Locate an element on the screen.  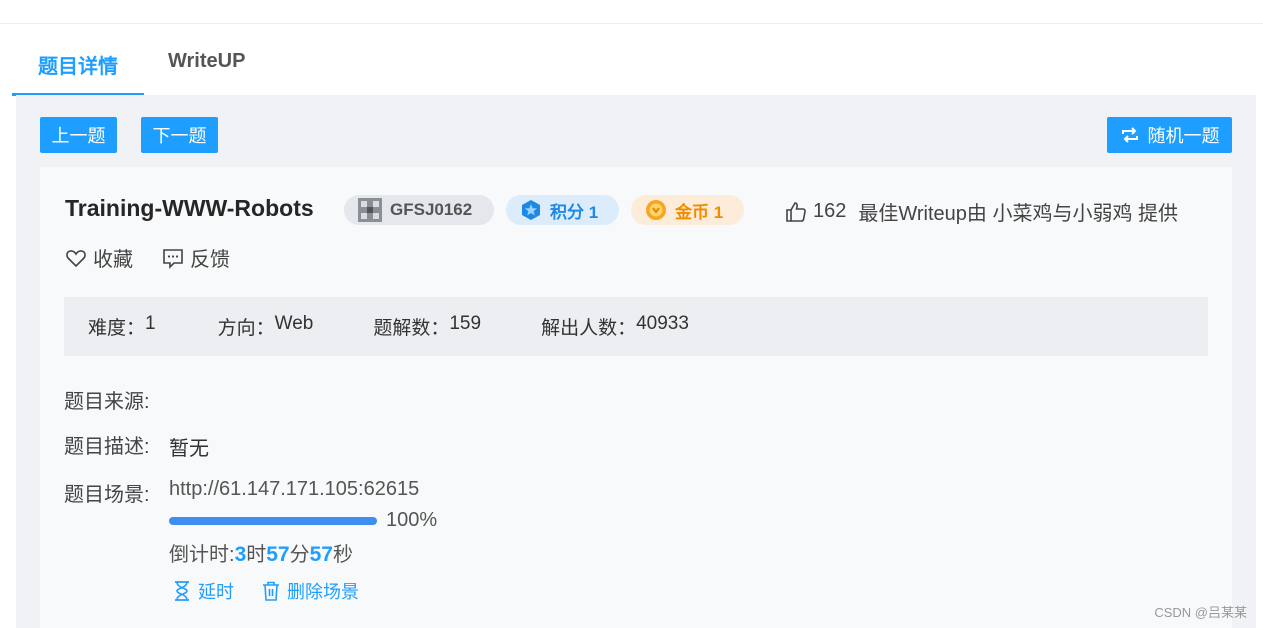
top-divider is located at coordinates (631, 23).